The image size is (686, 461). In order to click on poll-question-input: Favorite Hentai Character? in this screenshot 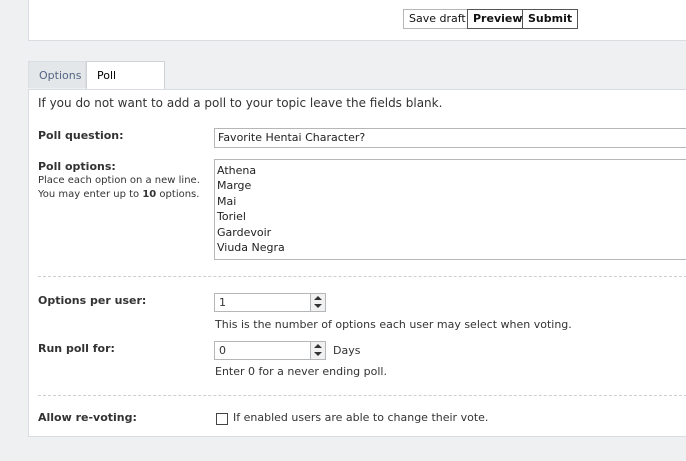, I will do `click(450, 138)`.